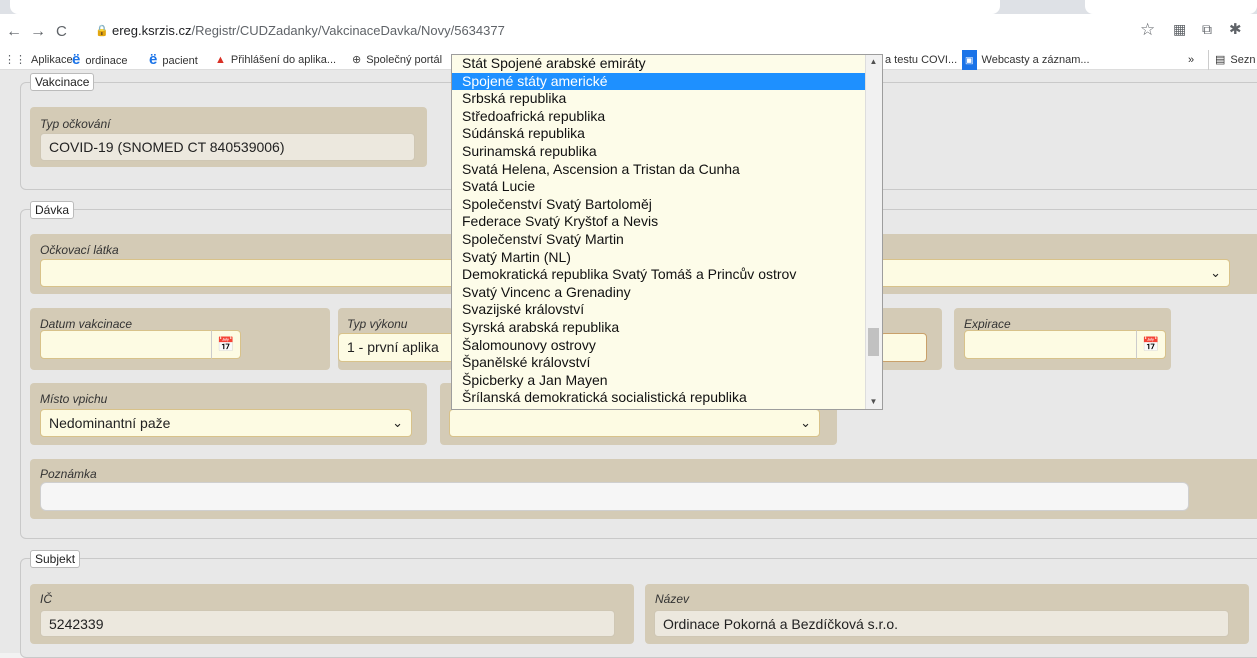 Image resolution: width=1257 pixels, height=658 pixels. What do you see at coordinates (659, 240) in the screenshot?
I see `dropdown-option: Společenství Svatý Martin` at bounding box center [659, 240].